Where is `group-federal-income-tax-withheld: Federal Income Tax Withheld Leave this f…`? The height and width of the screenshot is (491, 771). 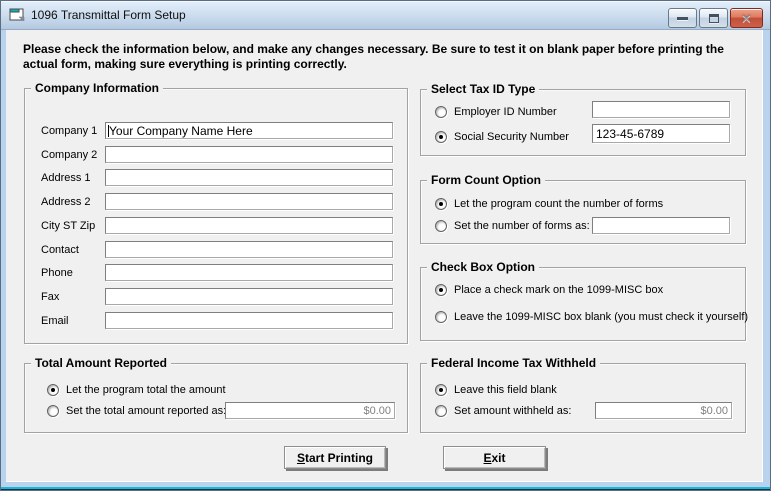 group-federal-income-tax-withheld: Federal Income Tax Withheld Leave this f… is located at coordinates (583, 394).